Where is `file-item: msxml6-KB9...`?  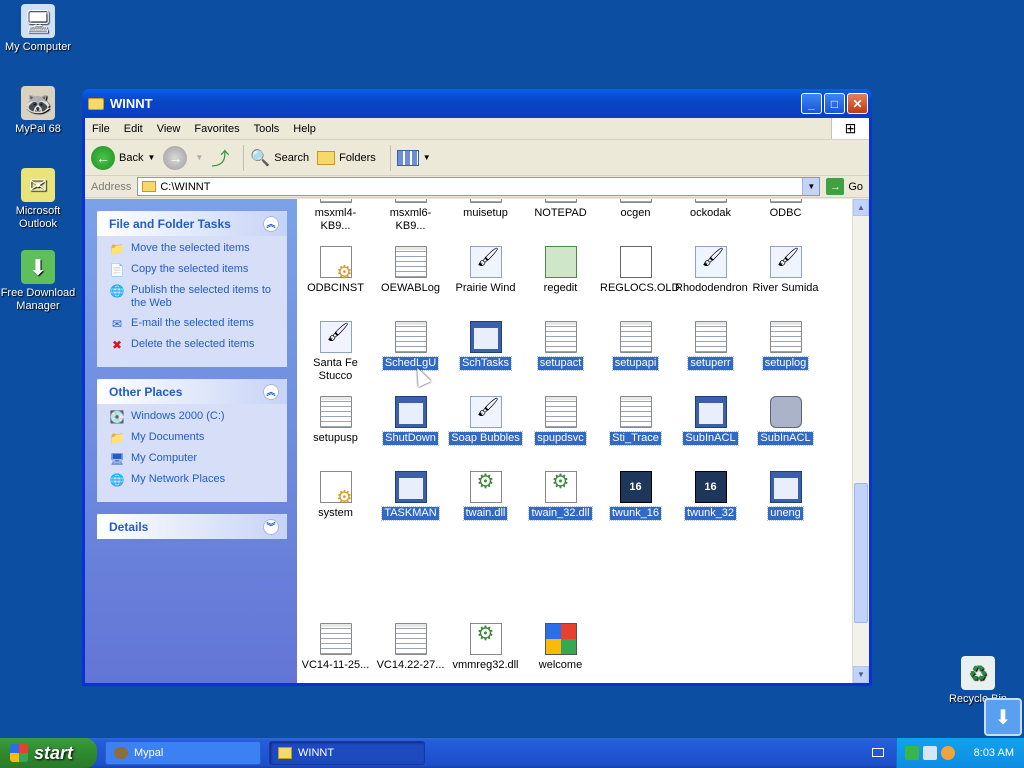 file-item: msxml6-KB9... is located at coordinates (410, 216).